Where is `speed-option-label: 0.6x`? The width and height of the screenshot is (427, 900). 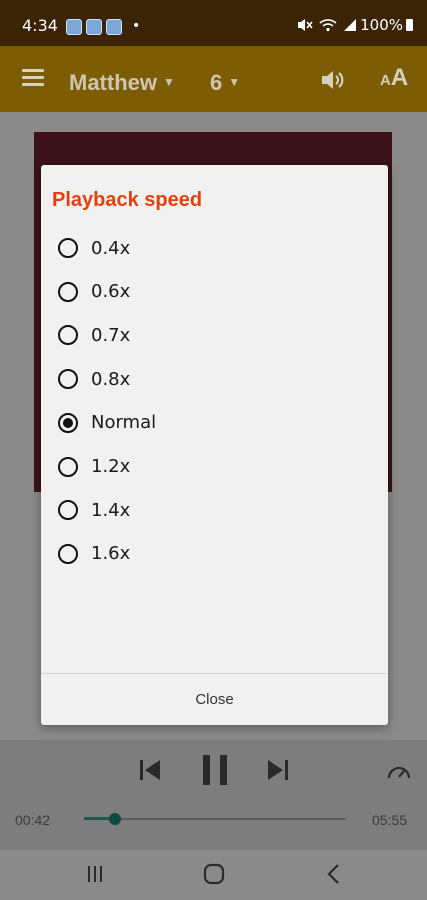 speed-option-label: 0.6x is located at coordinates (111, 292).